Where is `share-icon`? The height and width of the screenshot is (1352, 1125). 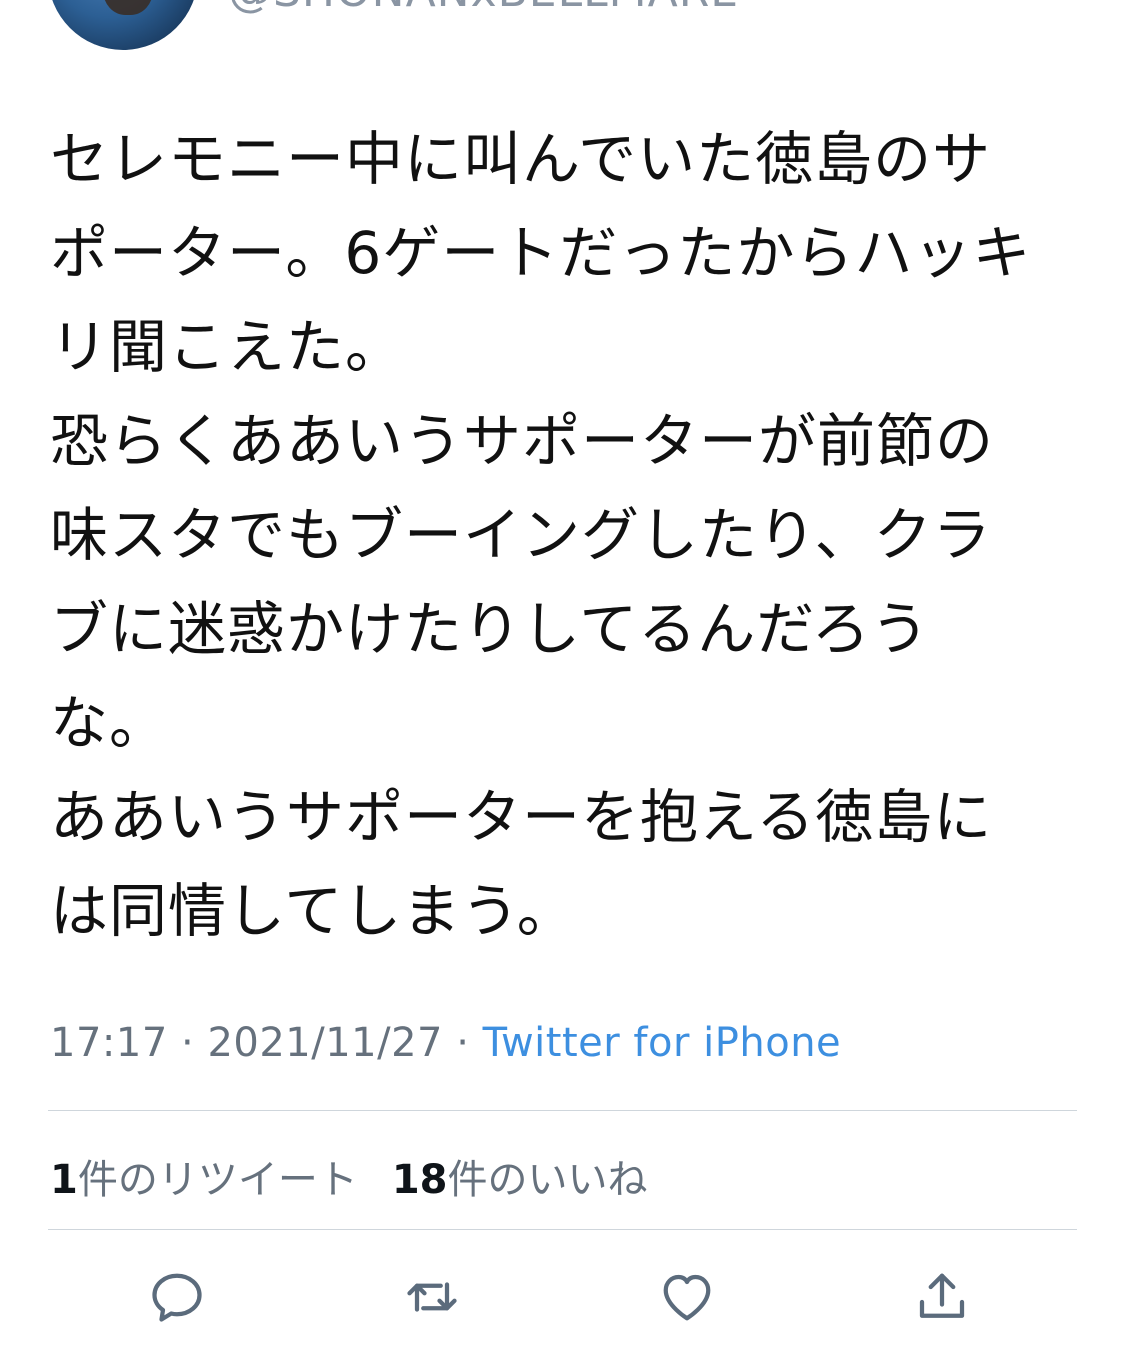 share-icon is located at coordinates (942, 1295).